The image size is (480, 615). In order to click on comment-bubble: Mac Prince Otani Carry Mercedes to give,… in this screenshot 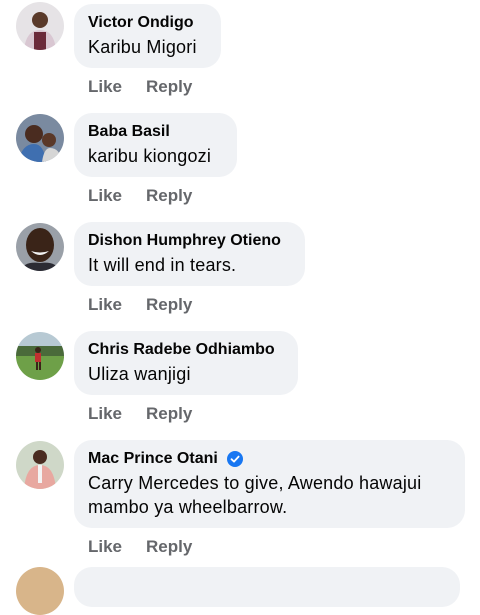, I will do `click(269, 484)`.